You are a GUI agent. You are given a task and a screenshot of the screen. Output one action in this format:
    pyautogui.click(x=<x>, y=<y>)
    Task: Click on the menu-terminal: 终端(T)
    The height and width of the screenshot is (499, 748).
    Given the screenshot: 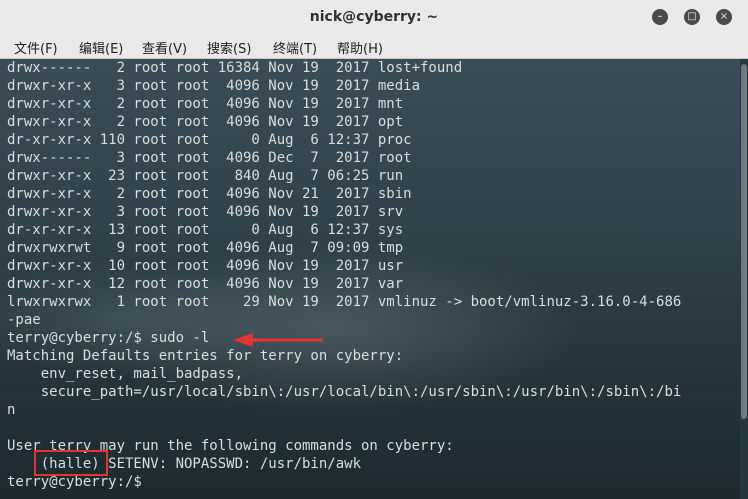 What is the action you would take?
    pyautogui.click(x=295, y=47)
    